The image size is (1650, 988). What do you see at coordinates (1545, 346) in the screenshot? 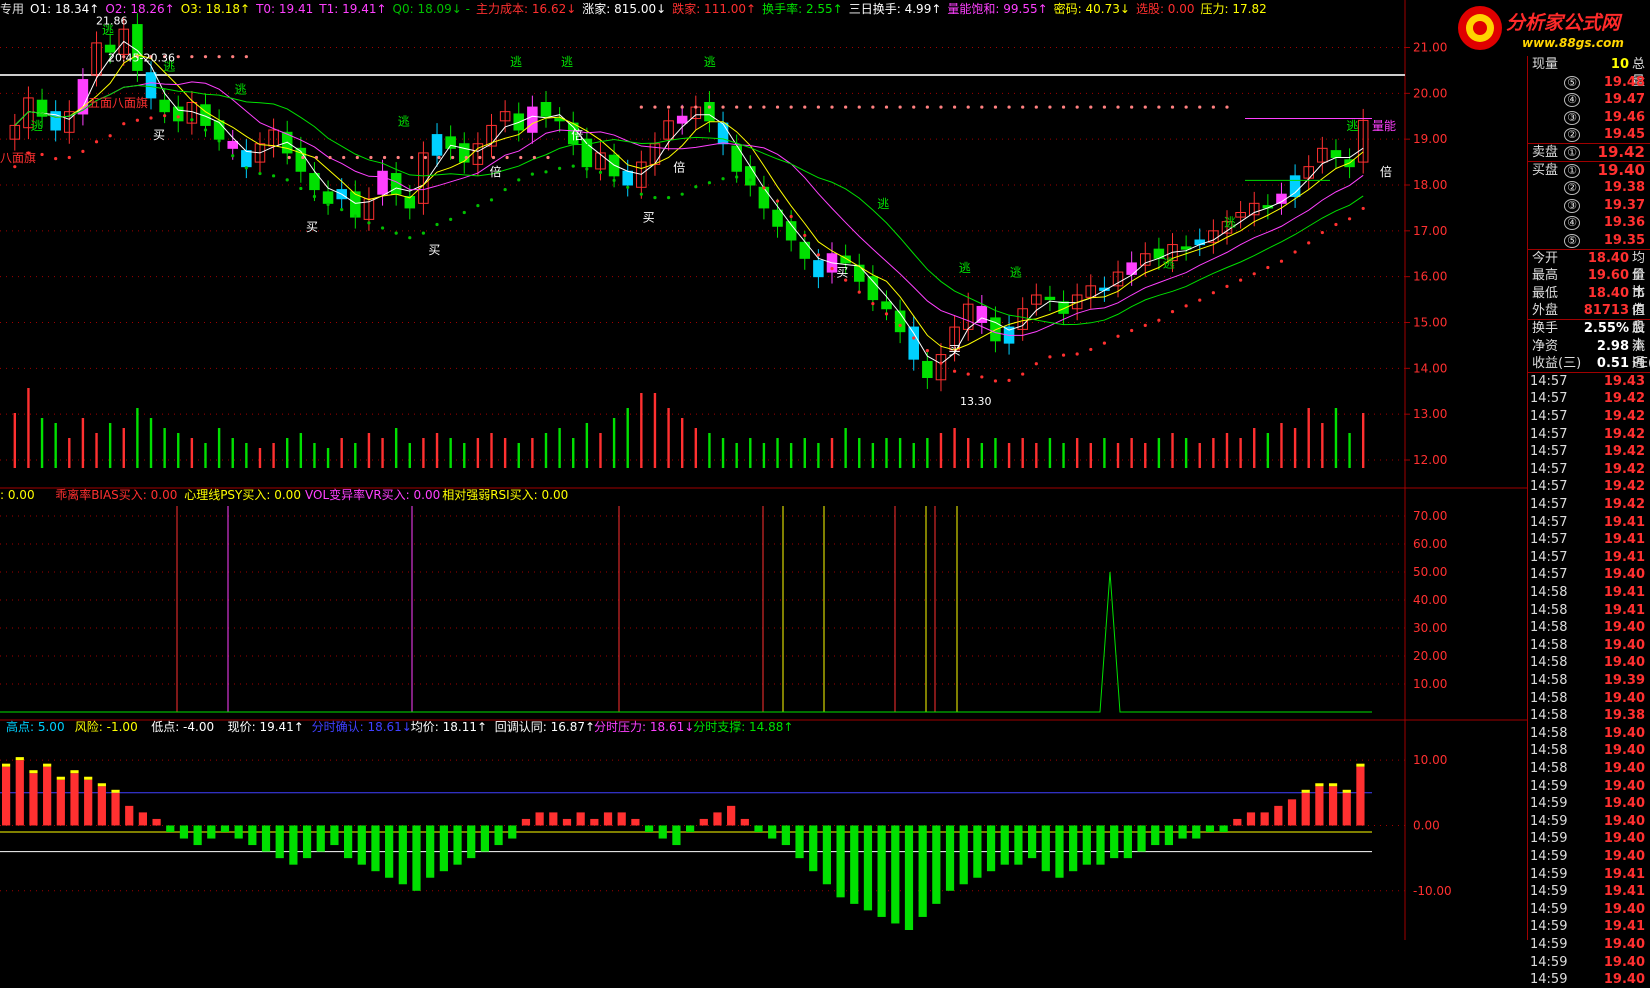
I see `quote-label: 净资` at bounding box center [1545, 346].